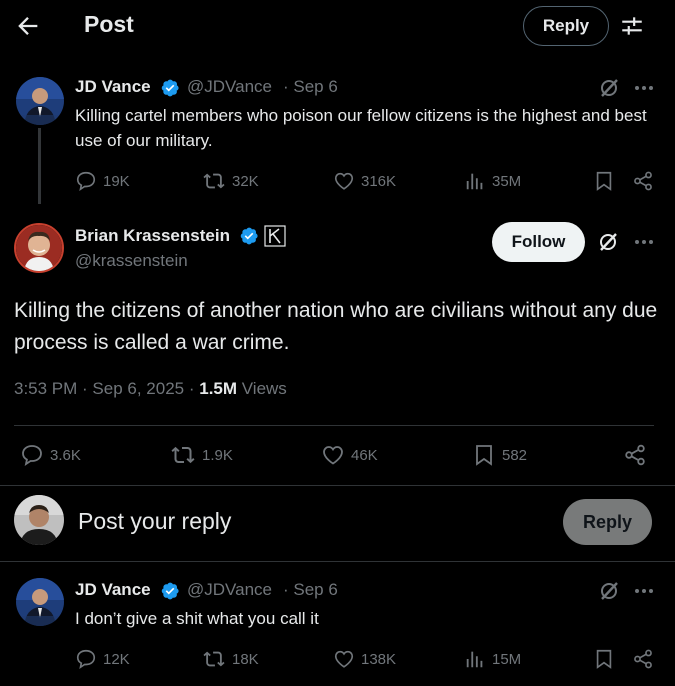 The height and width of the screenshot is (686, 675). I want to click on follow-button: Follow, so click(538, 242).